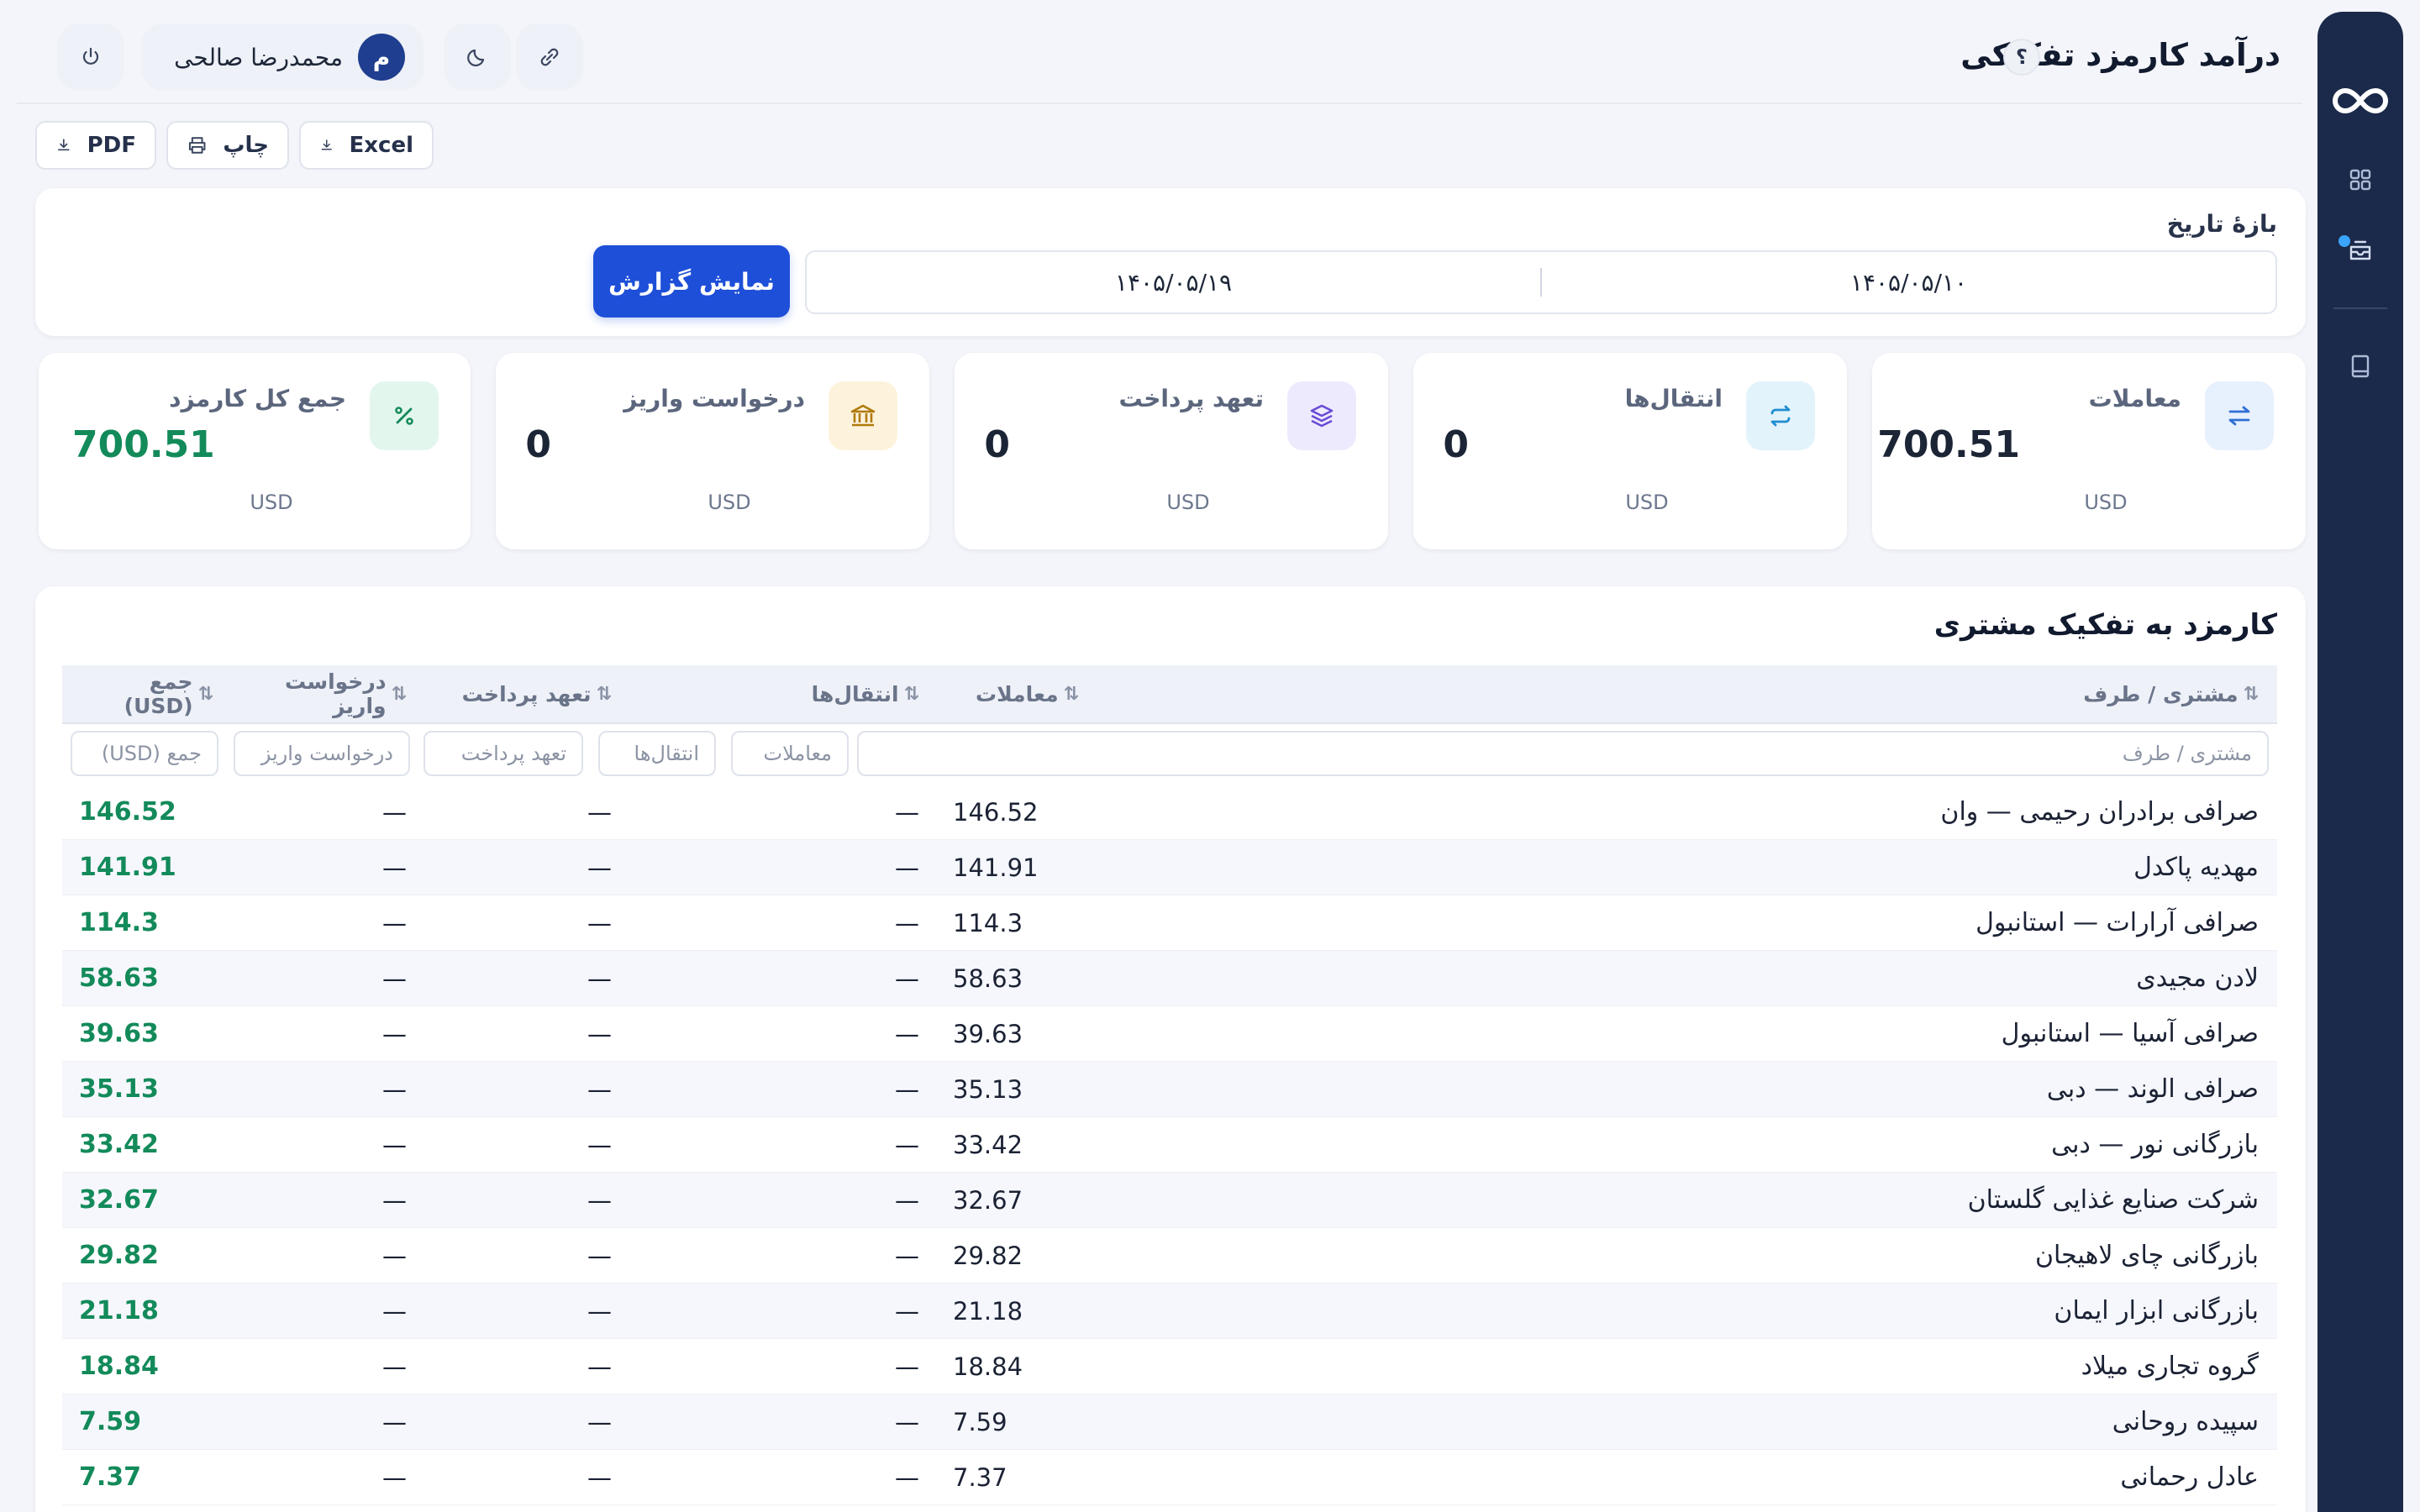  I want to click on rail-divider, so click(2360, 308).